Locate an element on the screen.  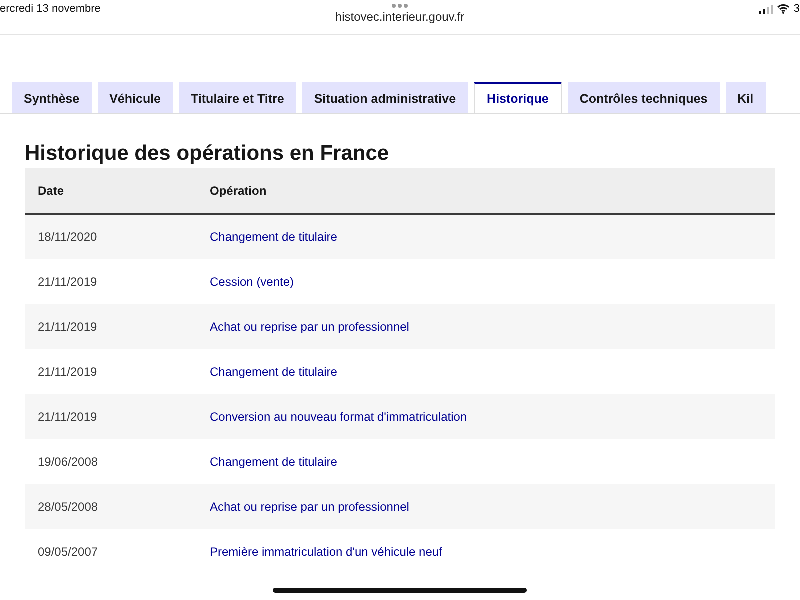
tab: Kil is located at coordinates (746, 97).